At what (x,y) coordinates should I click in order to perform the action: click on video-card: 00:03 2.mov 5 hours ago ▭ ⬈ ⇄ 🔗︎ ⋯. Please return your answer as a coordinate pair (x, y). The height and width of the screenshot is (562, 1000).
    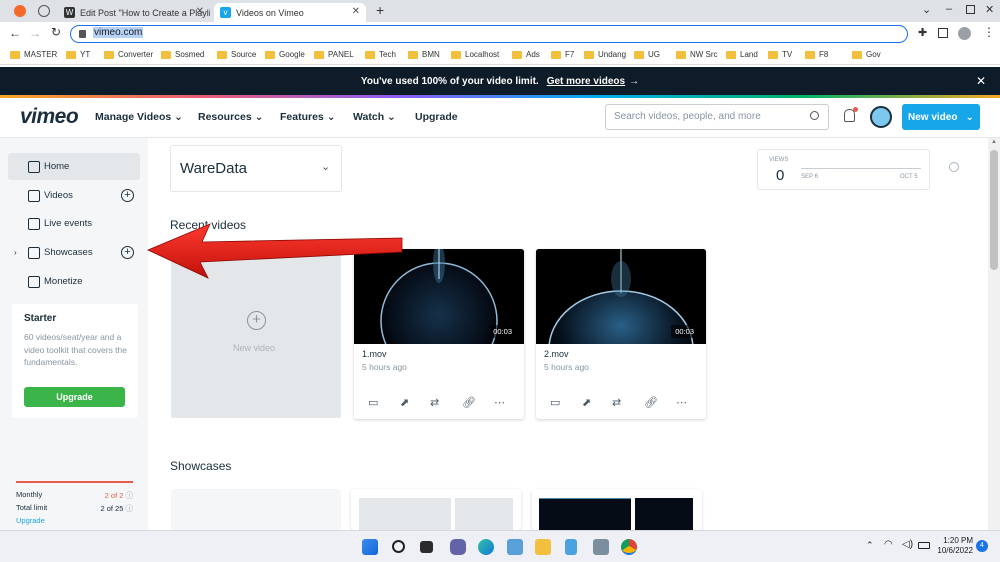
    Looking at the image, I should click on (621, 334).